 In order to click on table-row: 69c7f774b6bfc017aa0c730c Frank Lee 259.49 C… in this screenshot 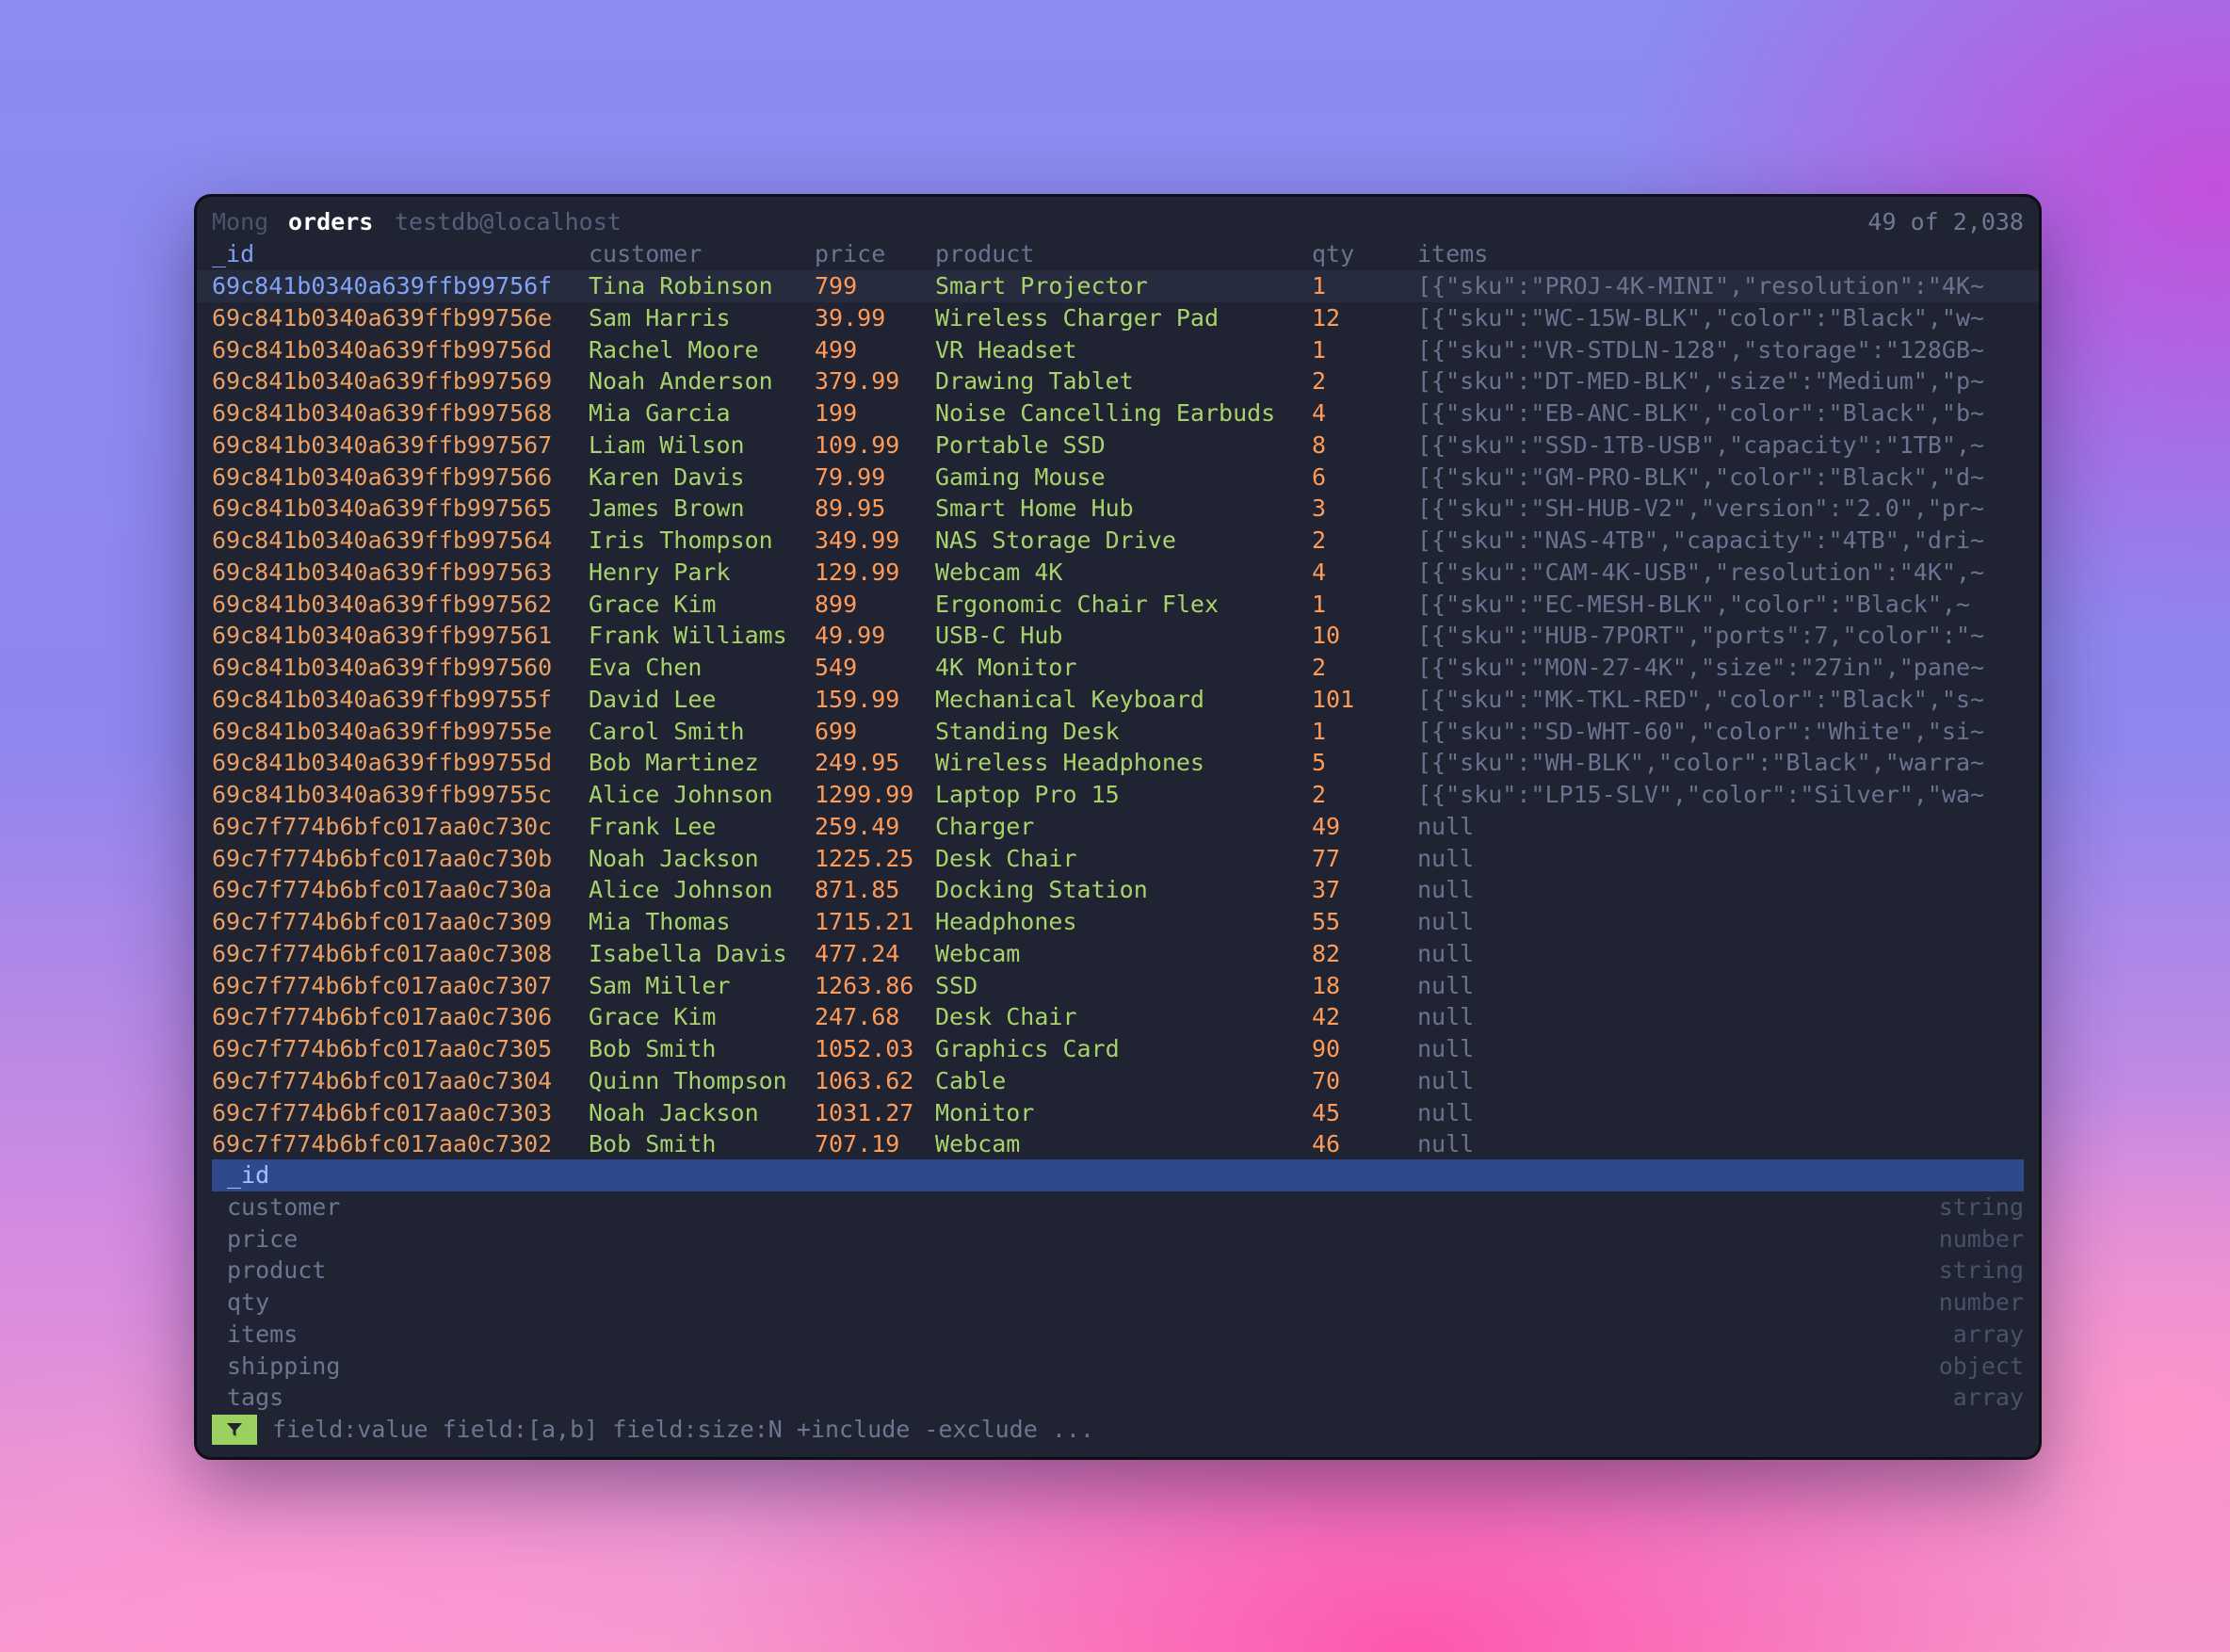, I will do `click(1118, 827)`.